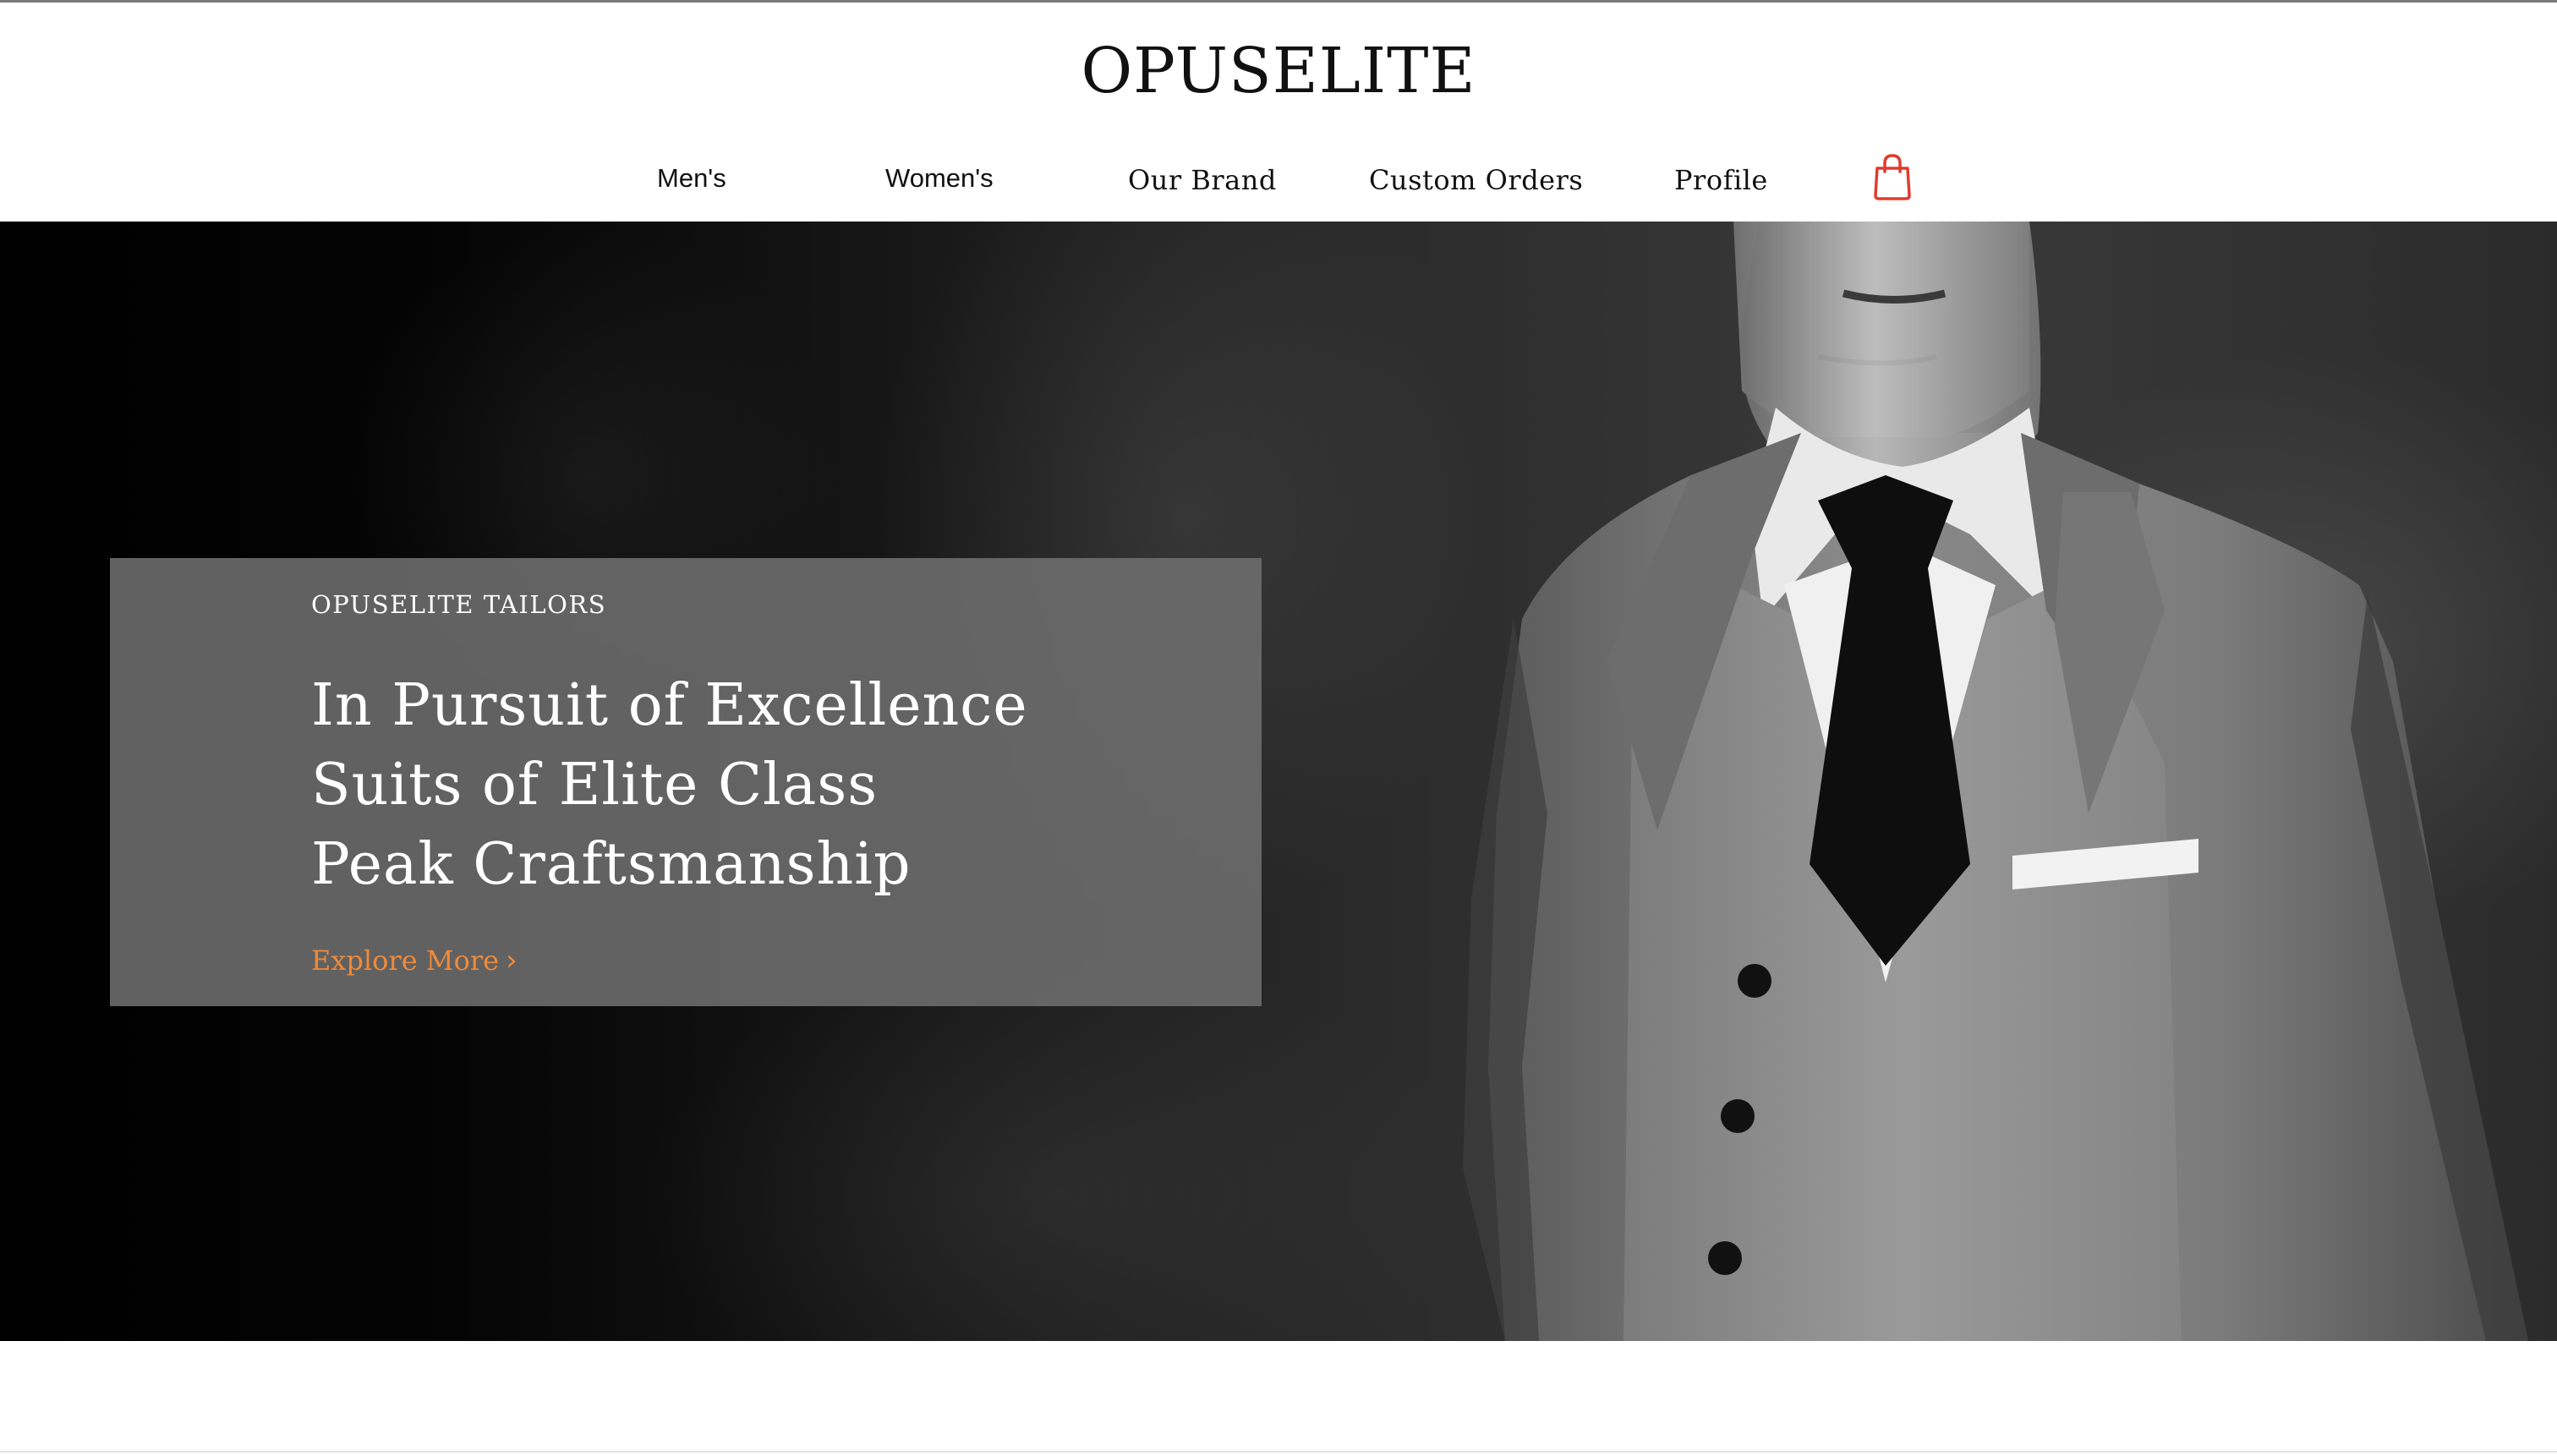  Describe the element at coordinates (669, 705) in the screenshot. I see `headline-line: In Pursuit of Excellence` at that location.